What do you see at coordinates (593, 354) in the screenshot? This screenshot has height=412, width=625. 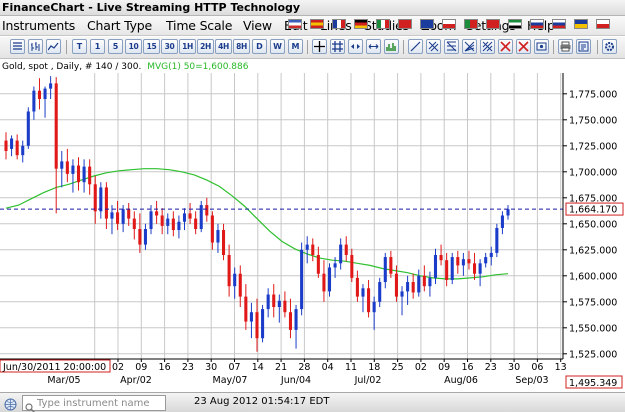 I see `price-tick-label: 1,525.000` at bounding box center [593, 354].